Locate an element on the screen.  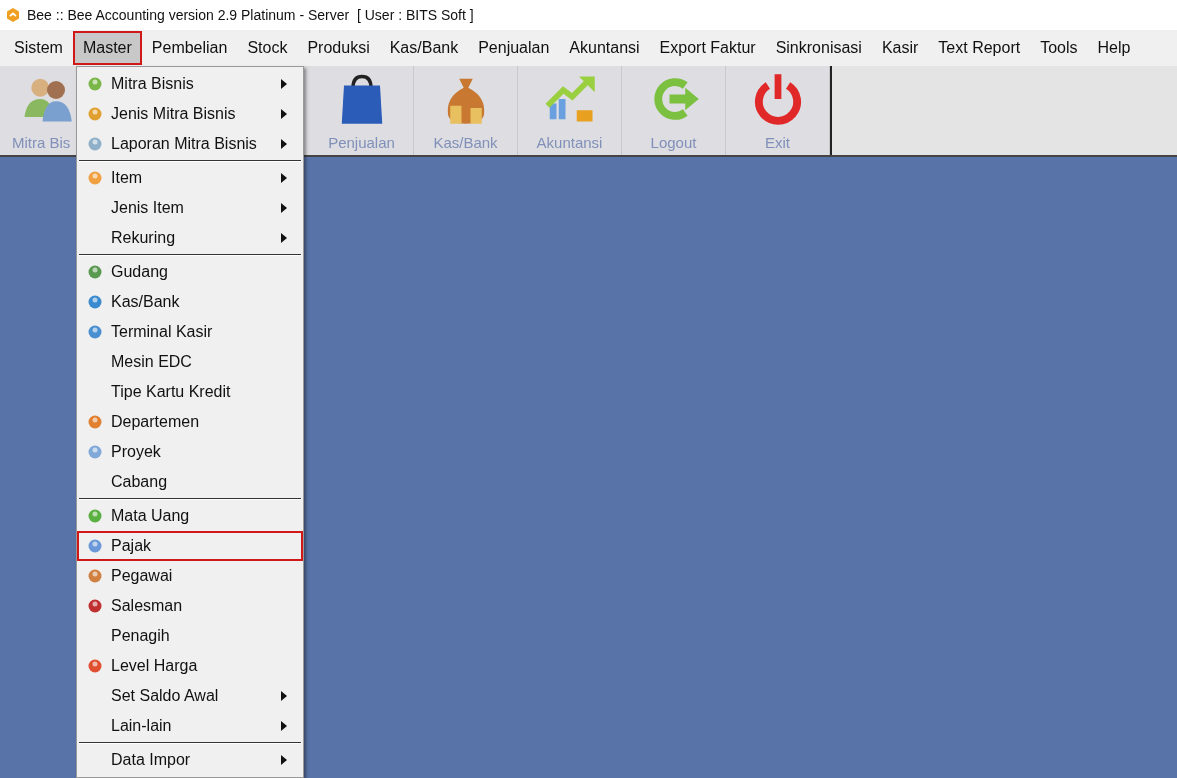
menu-bar-item: Akuntansi is located at coordinates (604, 48).